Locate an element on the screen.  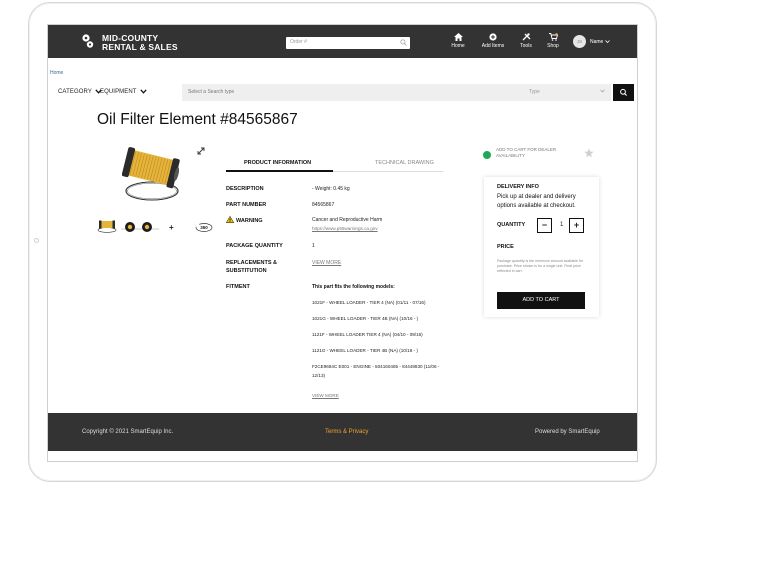
active-tab-indicator is located at coordinates (279, 171).